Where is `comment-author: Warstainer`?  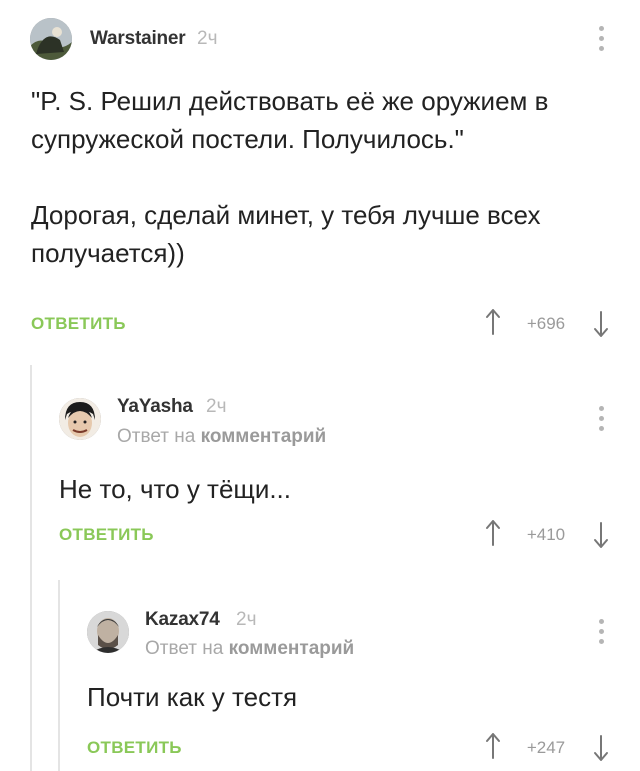 comment-author: Warstainer is located at coordinates (138, 39).